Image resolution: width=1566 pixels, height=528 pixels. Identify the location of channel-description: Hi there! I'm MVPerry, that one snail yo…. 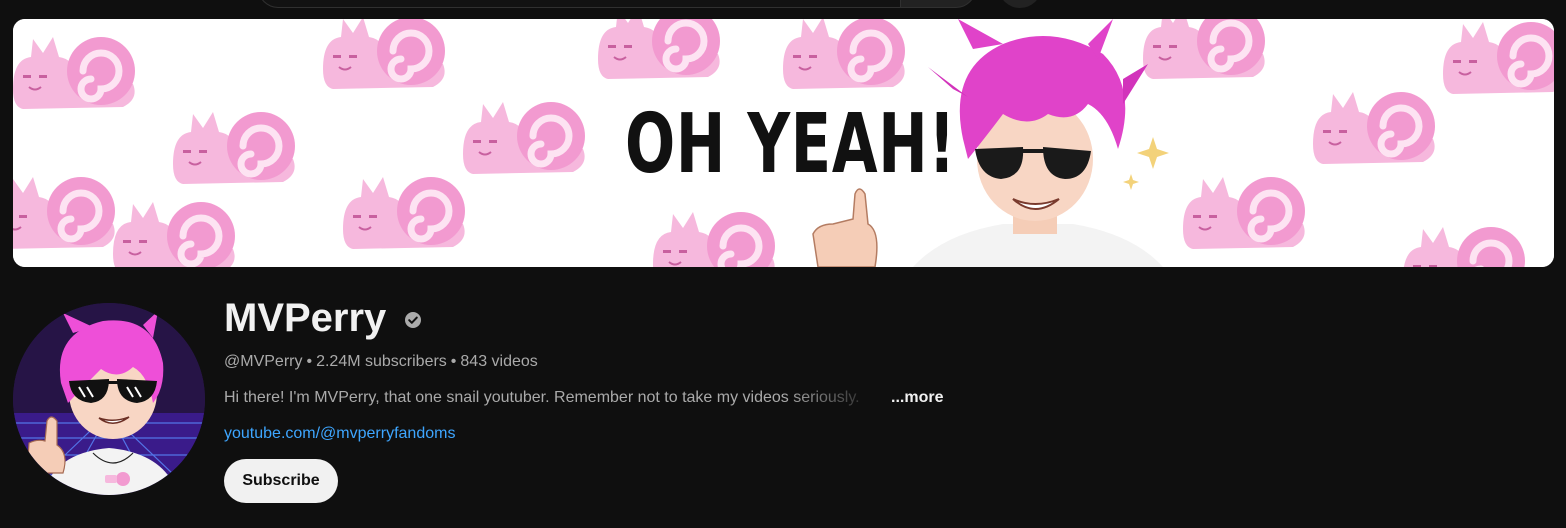
(555, 398).